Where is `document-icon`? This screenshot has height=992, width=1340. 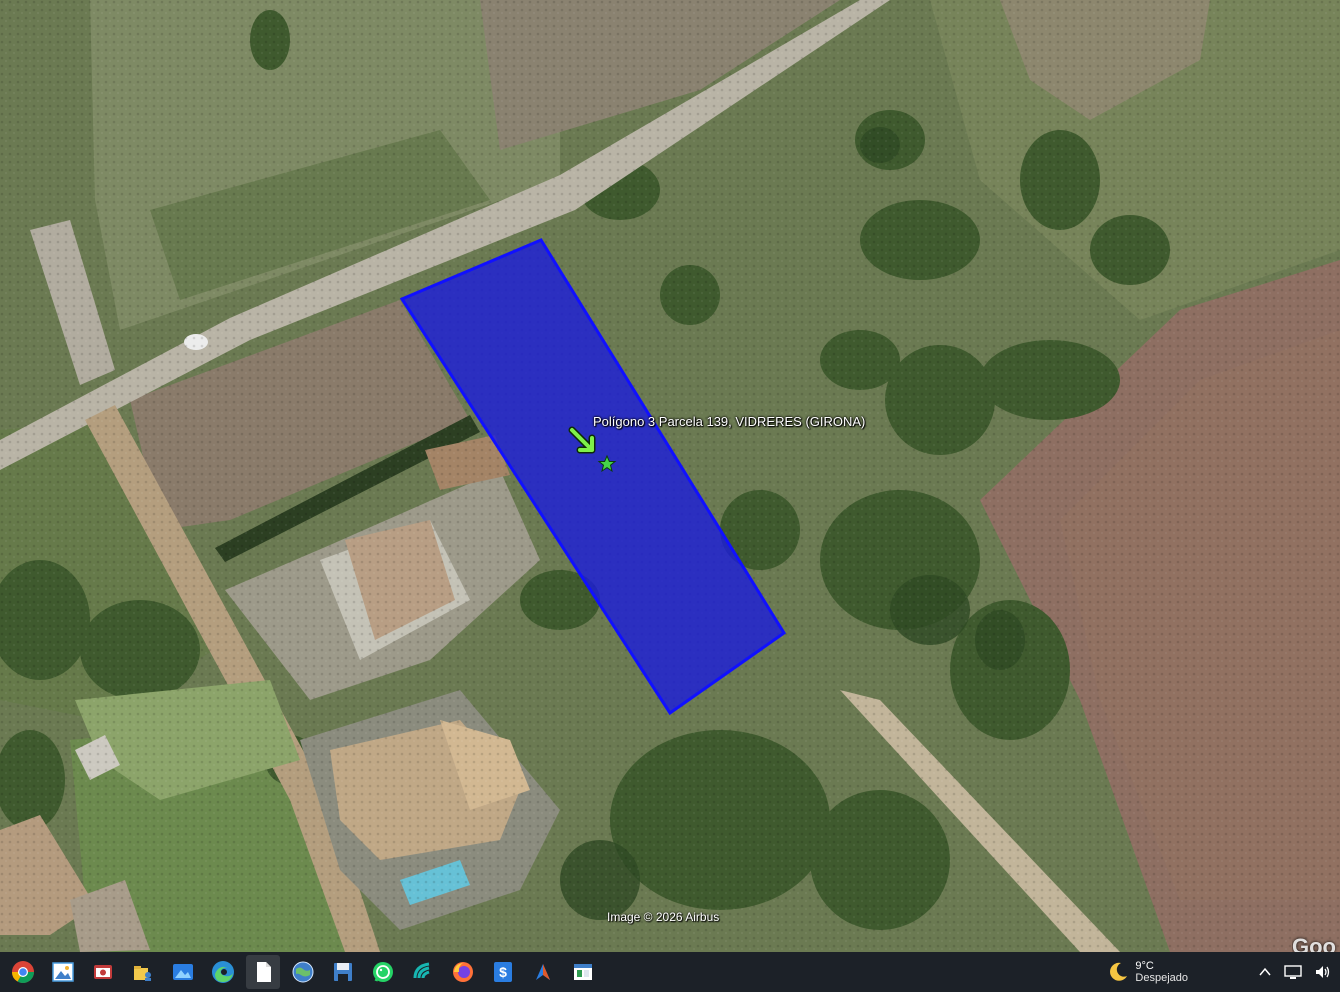 document-icon is located at coordinates (263, 972).